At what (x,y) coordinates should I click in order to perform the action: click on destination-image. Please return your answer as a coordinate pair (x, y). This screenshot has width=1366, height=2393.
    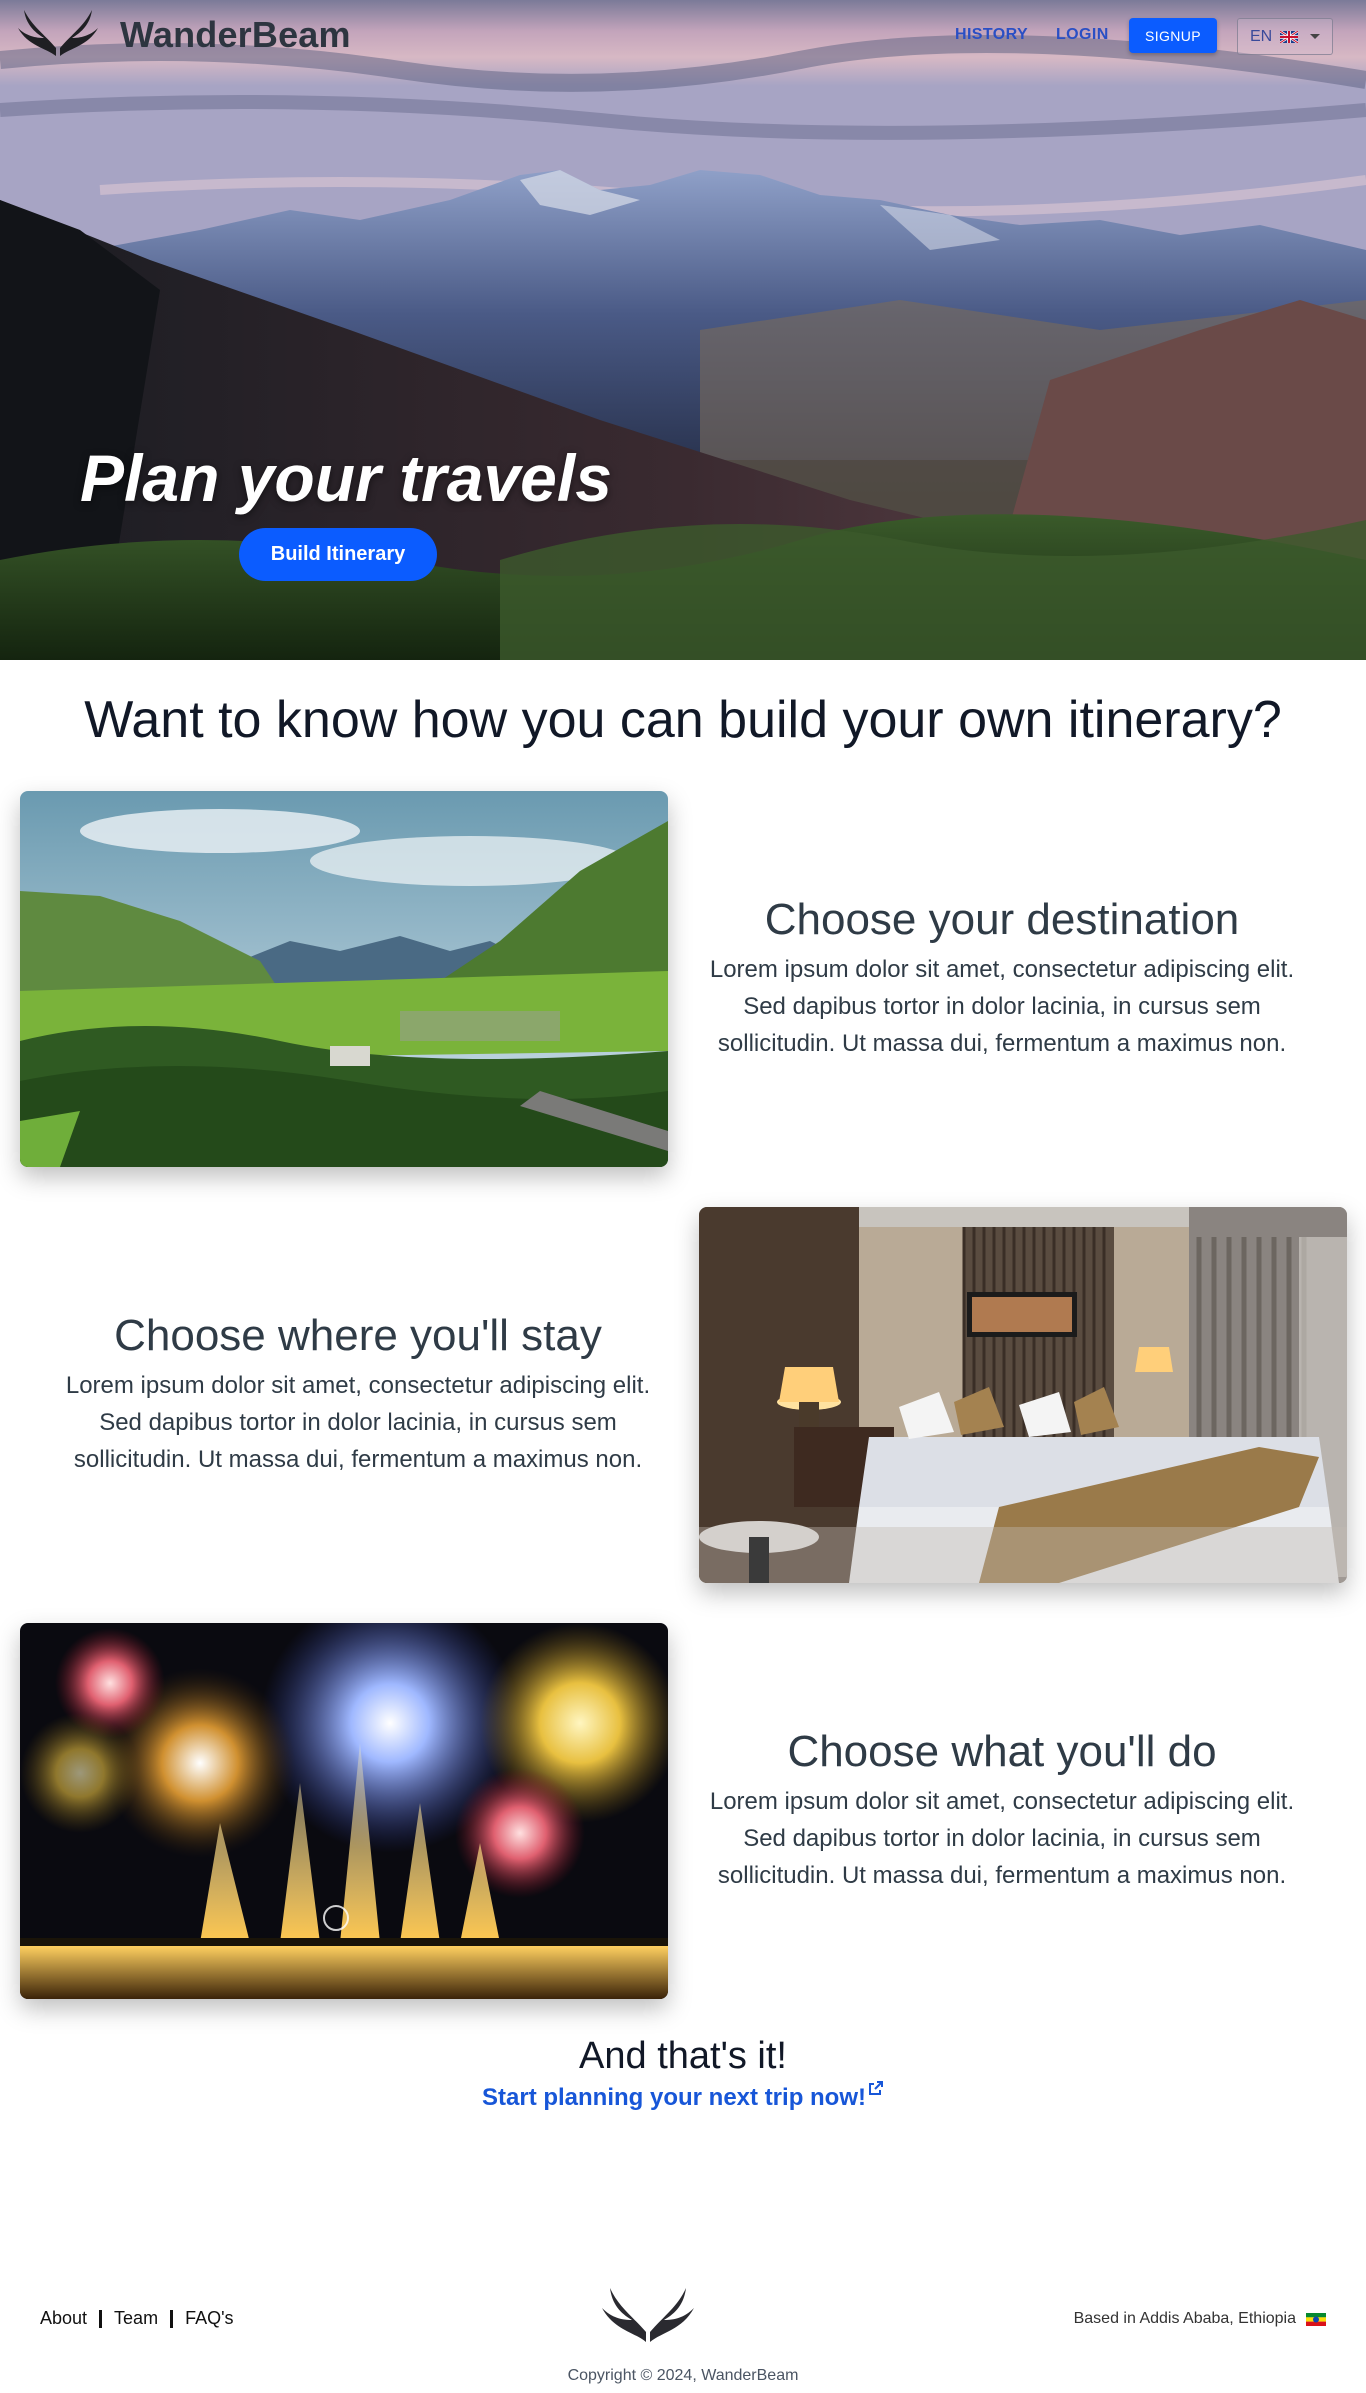
    Looking at the image, I should click on (344, 979).